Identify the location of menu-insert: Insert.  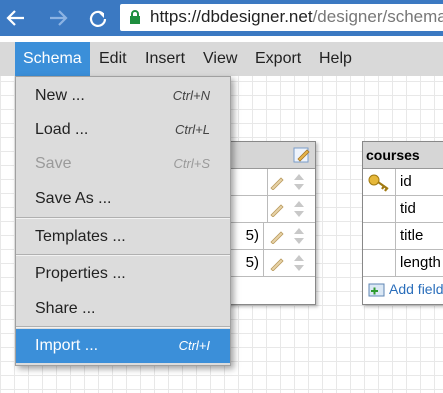
(165, 59).